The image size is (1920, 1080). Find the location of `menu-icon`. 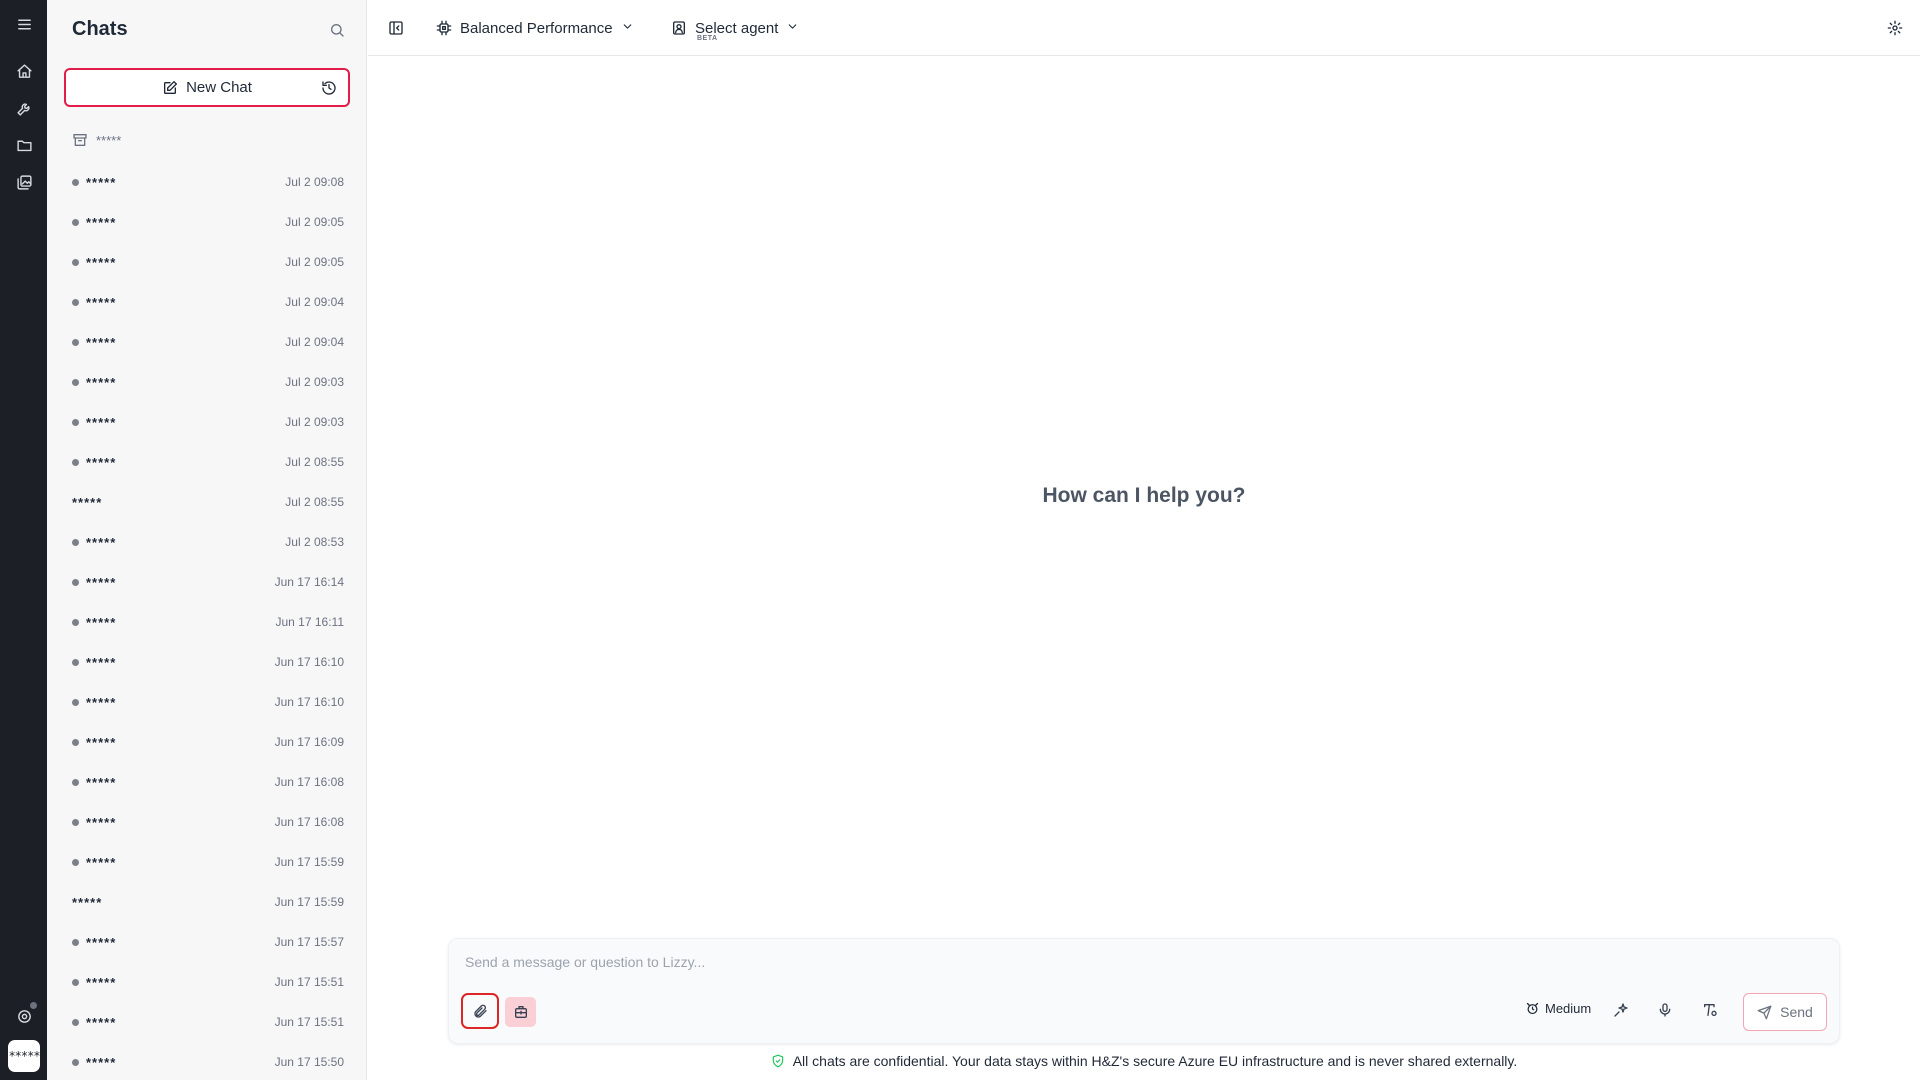

menu-icon is located at coordinates (24, 24).